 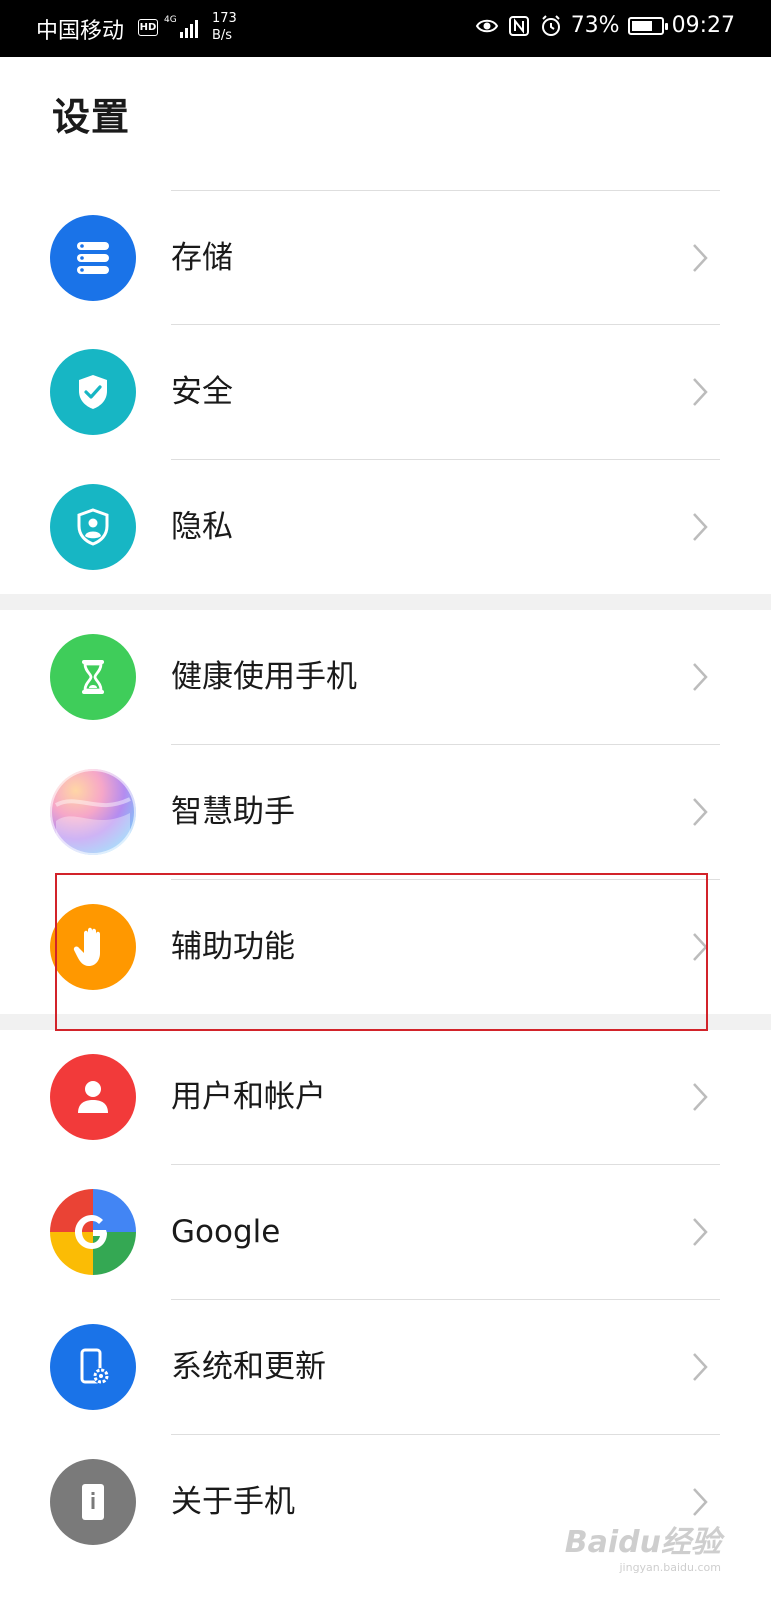 What do you see at coordinates (381, 952) in the screenshot?
I see `highlight-box` at bounding box center [381, 952].